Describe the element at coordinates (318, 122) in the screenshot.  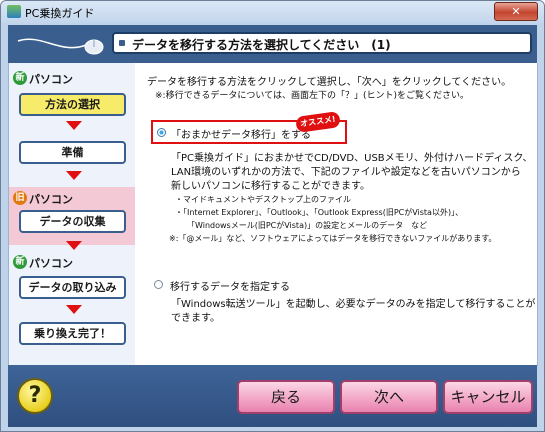
I see `recommended-badge: オススメ!` at that location.